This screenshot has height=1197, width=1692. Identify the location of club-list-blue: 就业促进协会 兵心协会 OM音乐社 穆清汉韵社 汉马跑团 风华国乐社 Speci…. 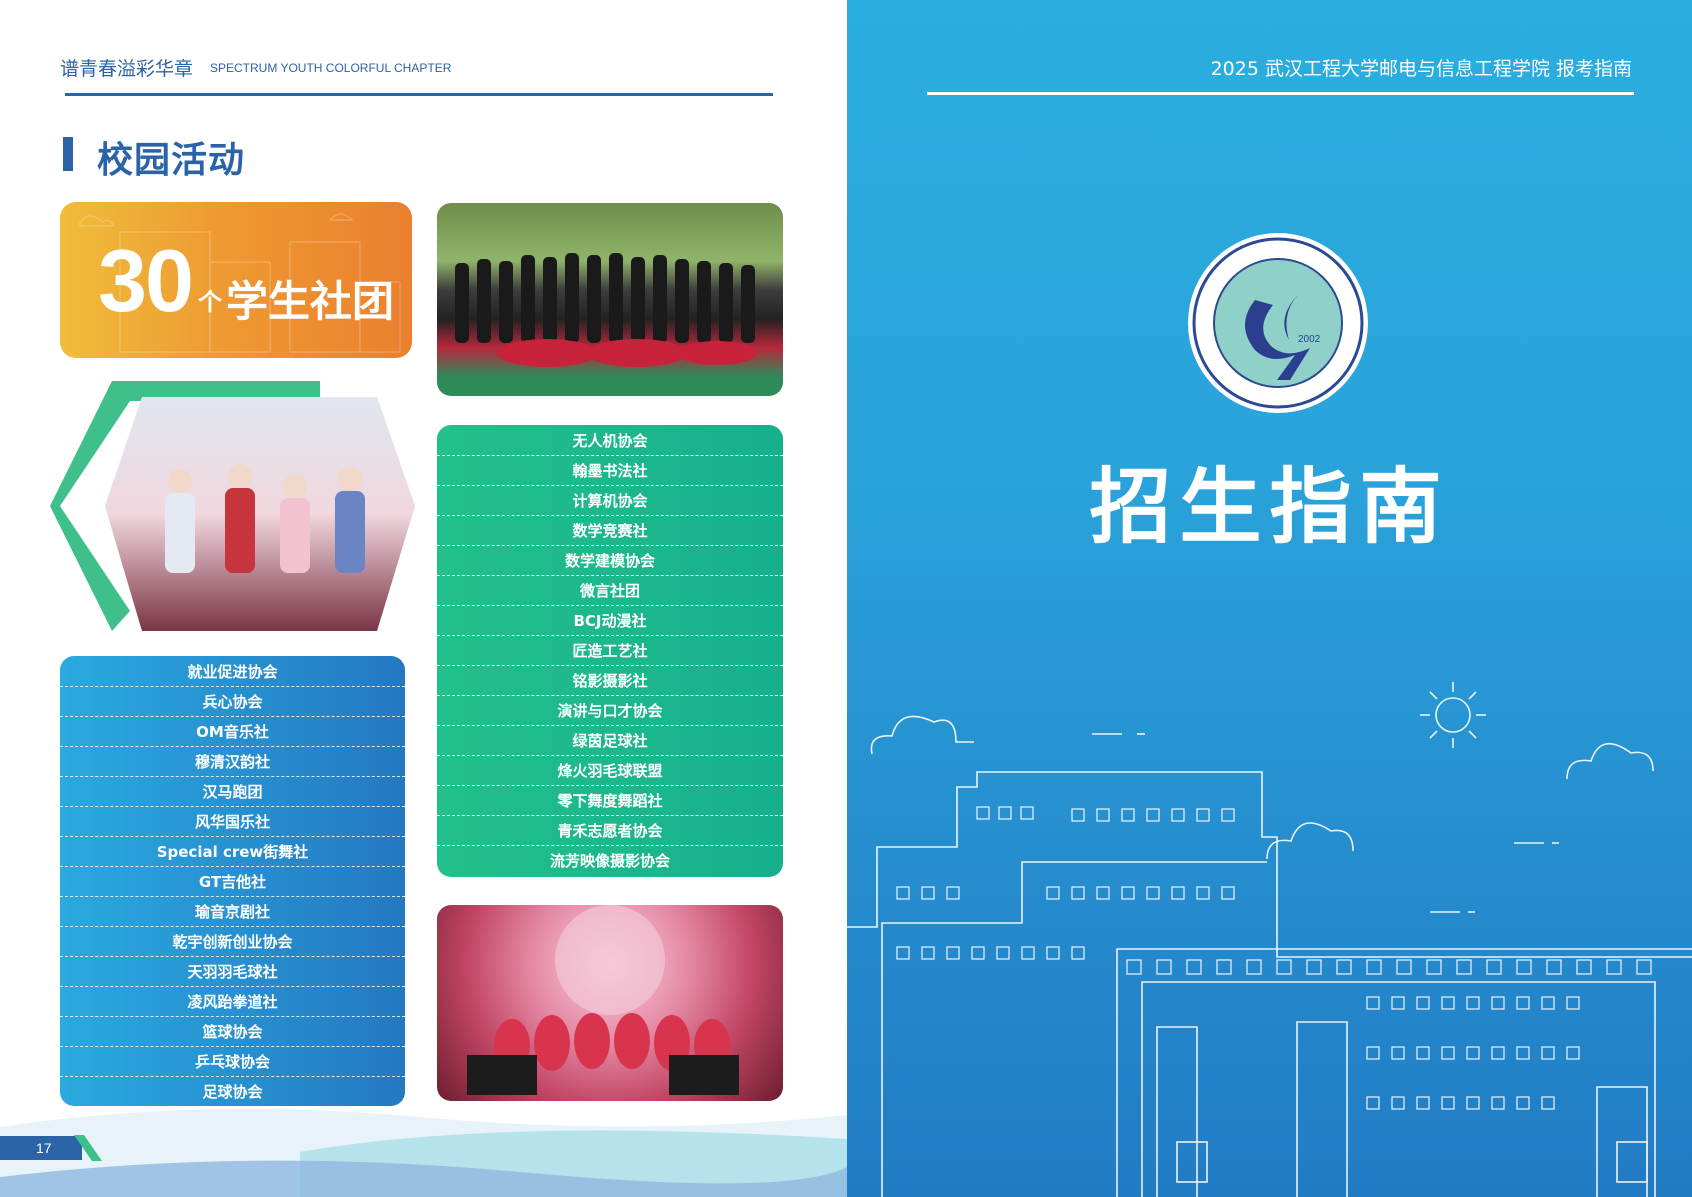
(232, 881).